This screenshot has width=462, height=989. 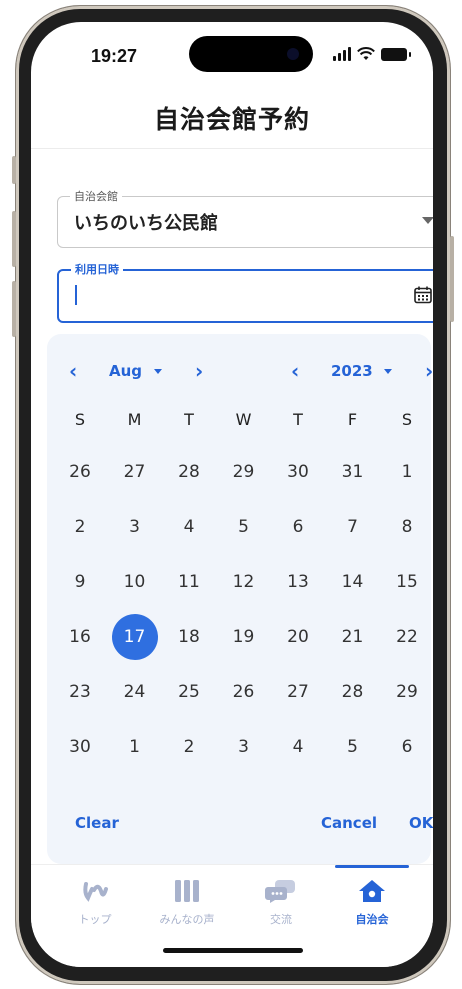 What do you see at coordinates (76, 295) in the screenshot?
I see `text-cursor` at bounding box center [76, 295].